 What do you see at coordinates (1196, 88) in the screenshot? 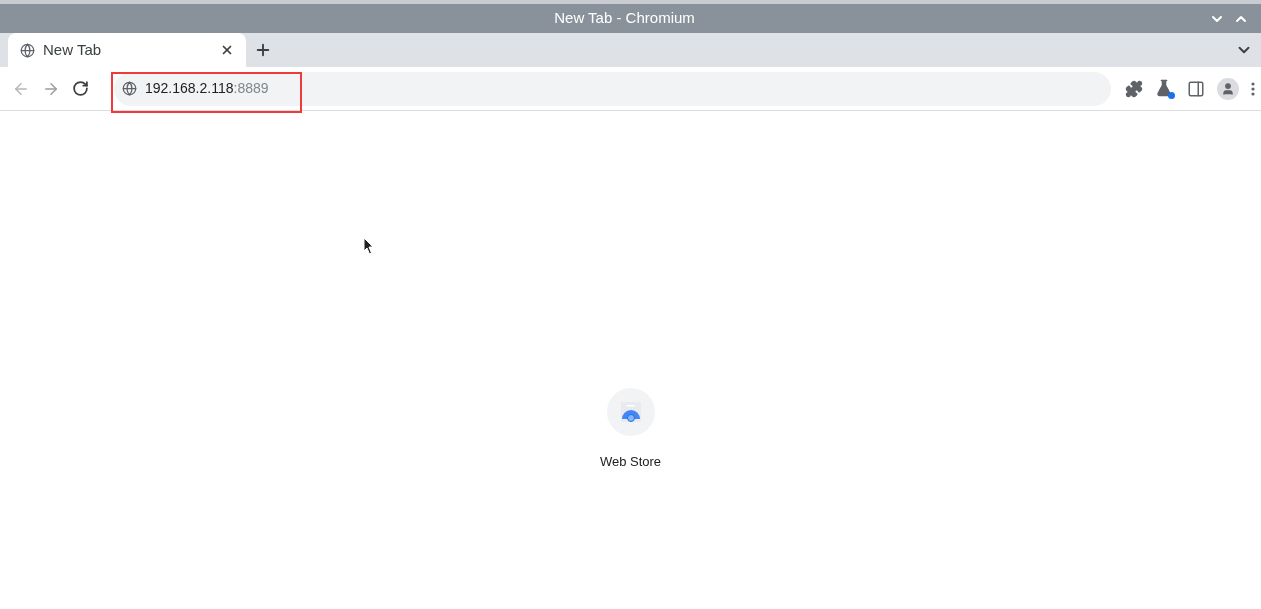
I see `side-panel-icon` at bounding box center [1196, 88].